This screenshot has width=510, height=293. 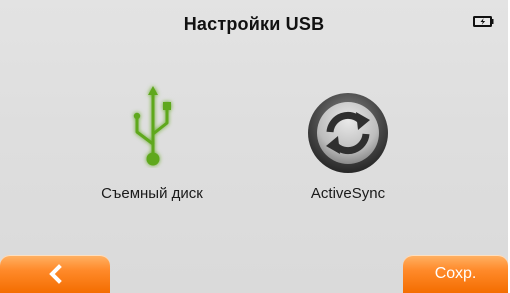 I want to click on removable-disk-label: Съемный диск, so click(x=152, y=193).